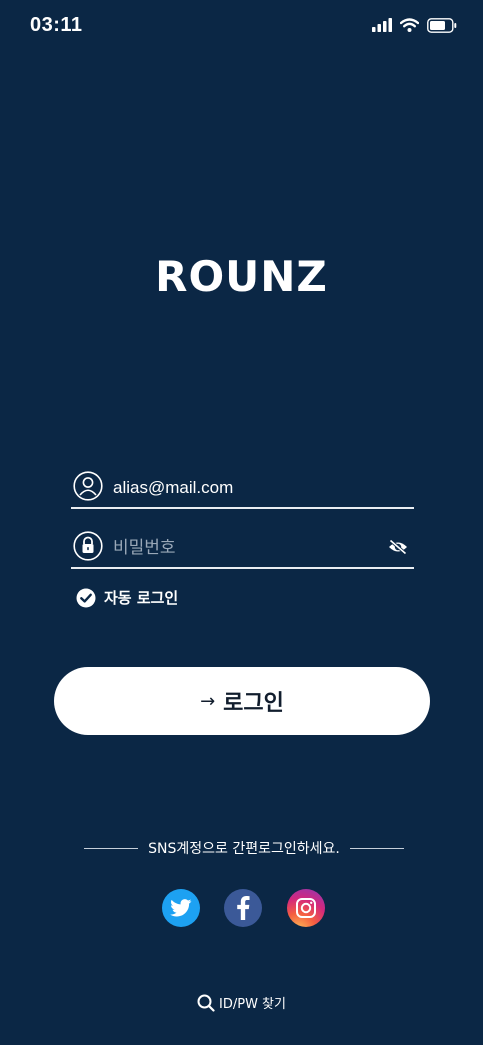 The height and width of the screenshot is (1045, 483). I want to click on facebook-login-button, so click(243, 908).